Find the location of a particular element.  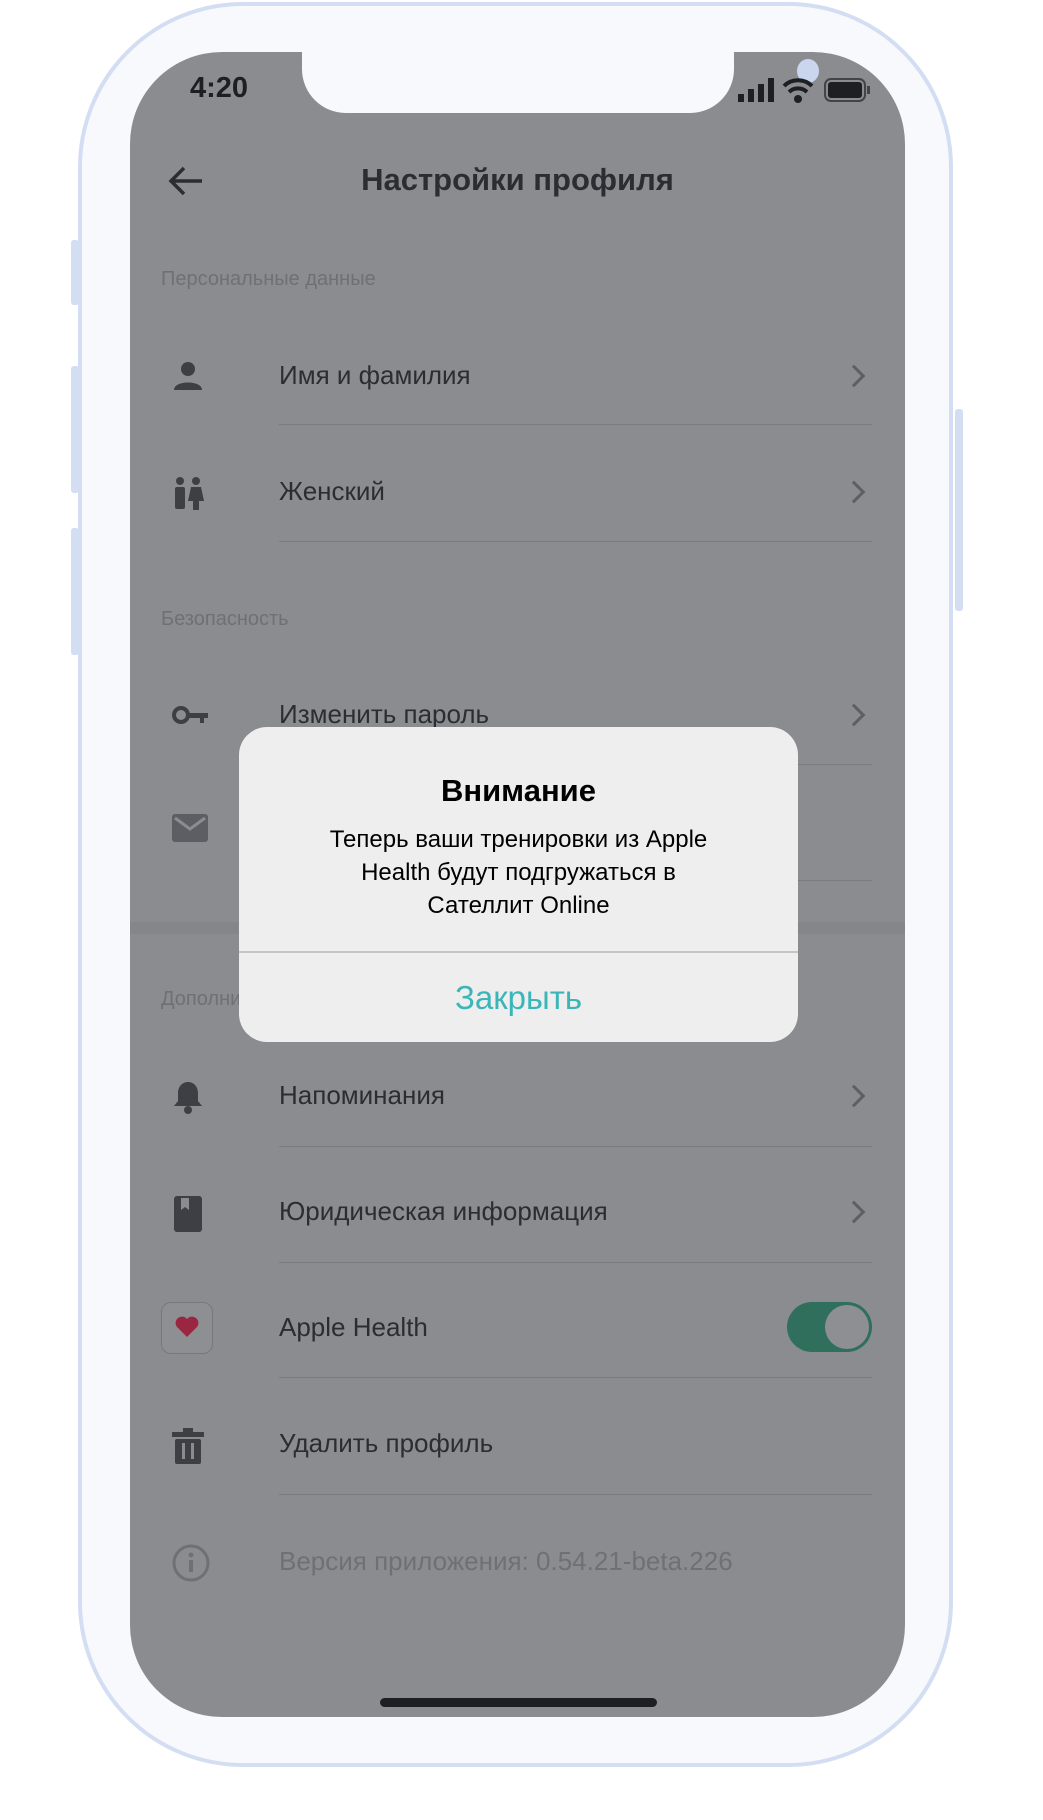

row-change-password: Изменить пароль is located at coordinates (384, 714).